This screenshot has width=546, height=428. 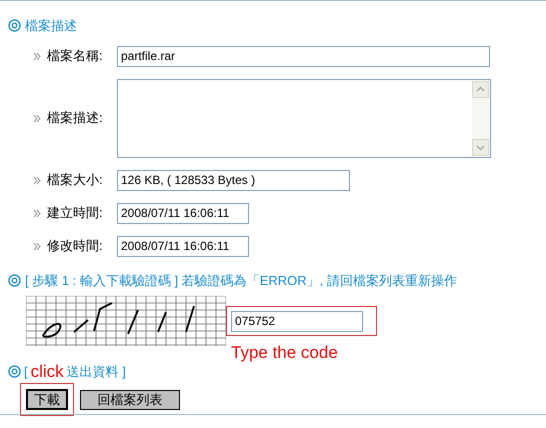 I want to click on text-area, so click(x=304, y=118).